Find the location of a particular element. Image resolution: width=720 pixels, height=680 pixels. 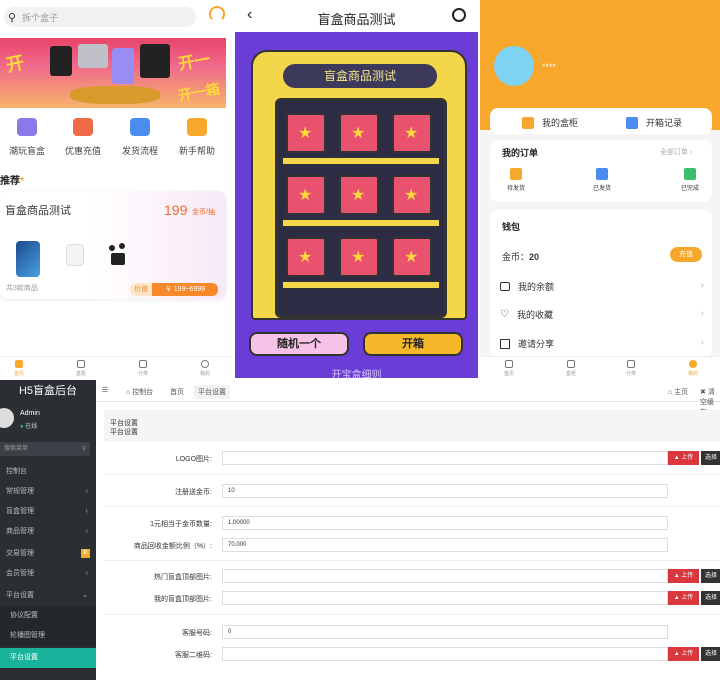

hot-box-image-input is located at coordinates (445, 576).